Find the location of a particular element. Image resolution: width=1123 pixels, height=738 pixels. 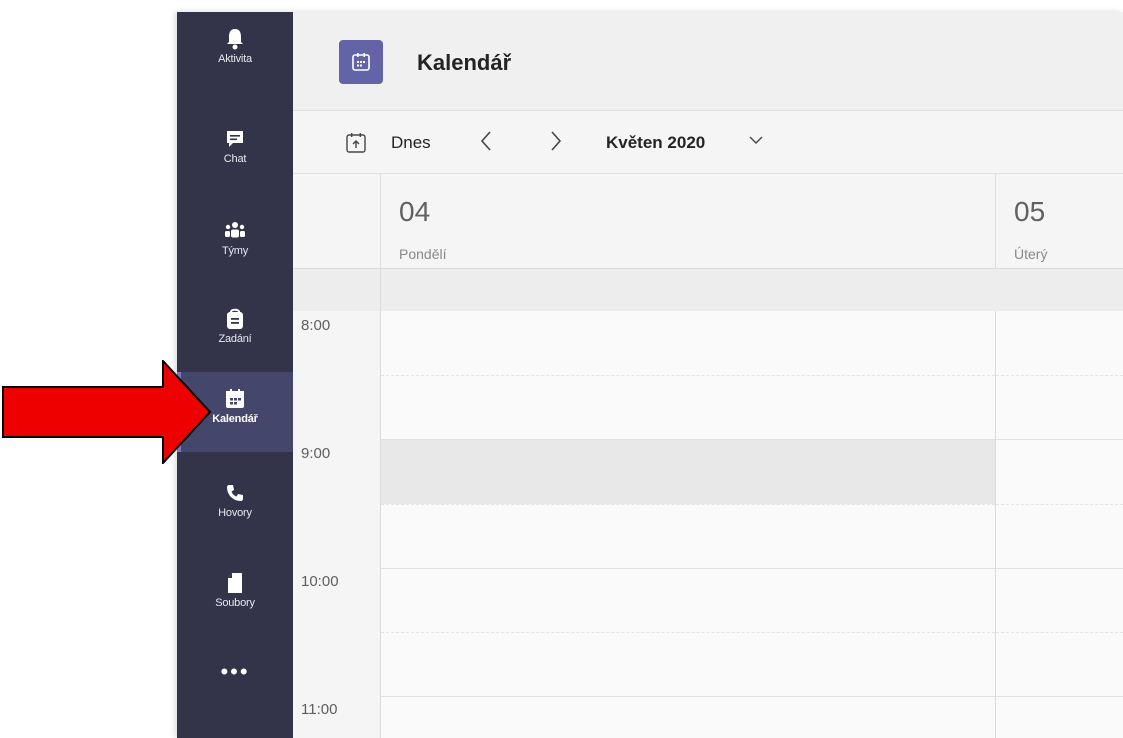

day-name: Úterý is located at coordinates (1031, 254).